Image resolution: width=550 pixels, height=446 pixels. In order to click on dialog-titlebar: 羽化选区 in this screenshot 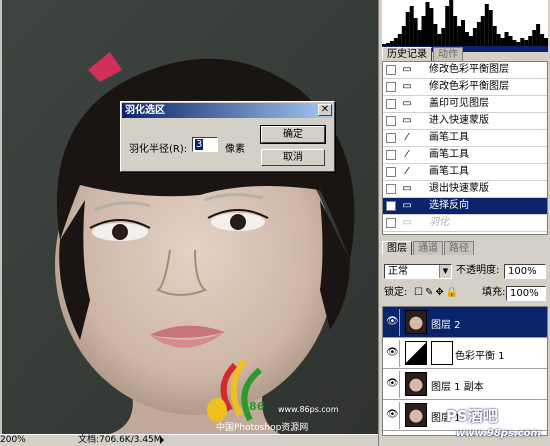, I will do `click(227, 110)`.